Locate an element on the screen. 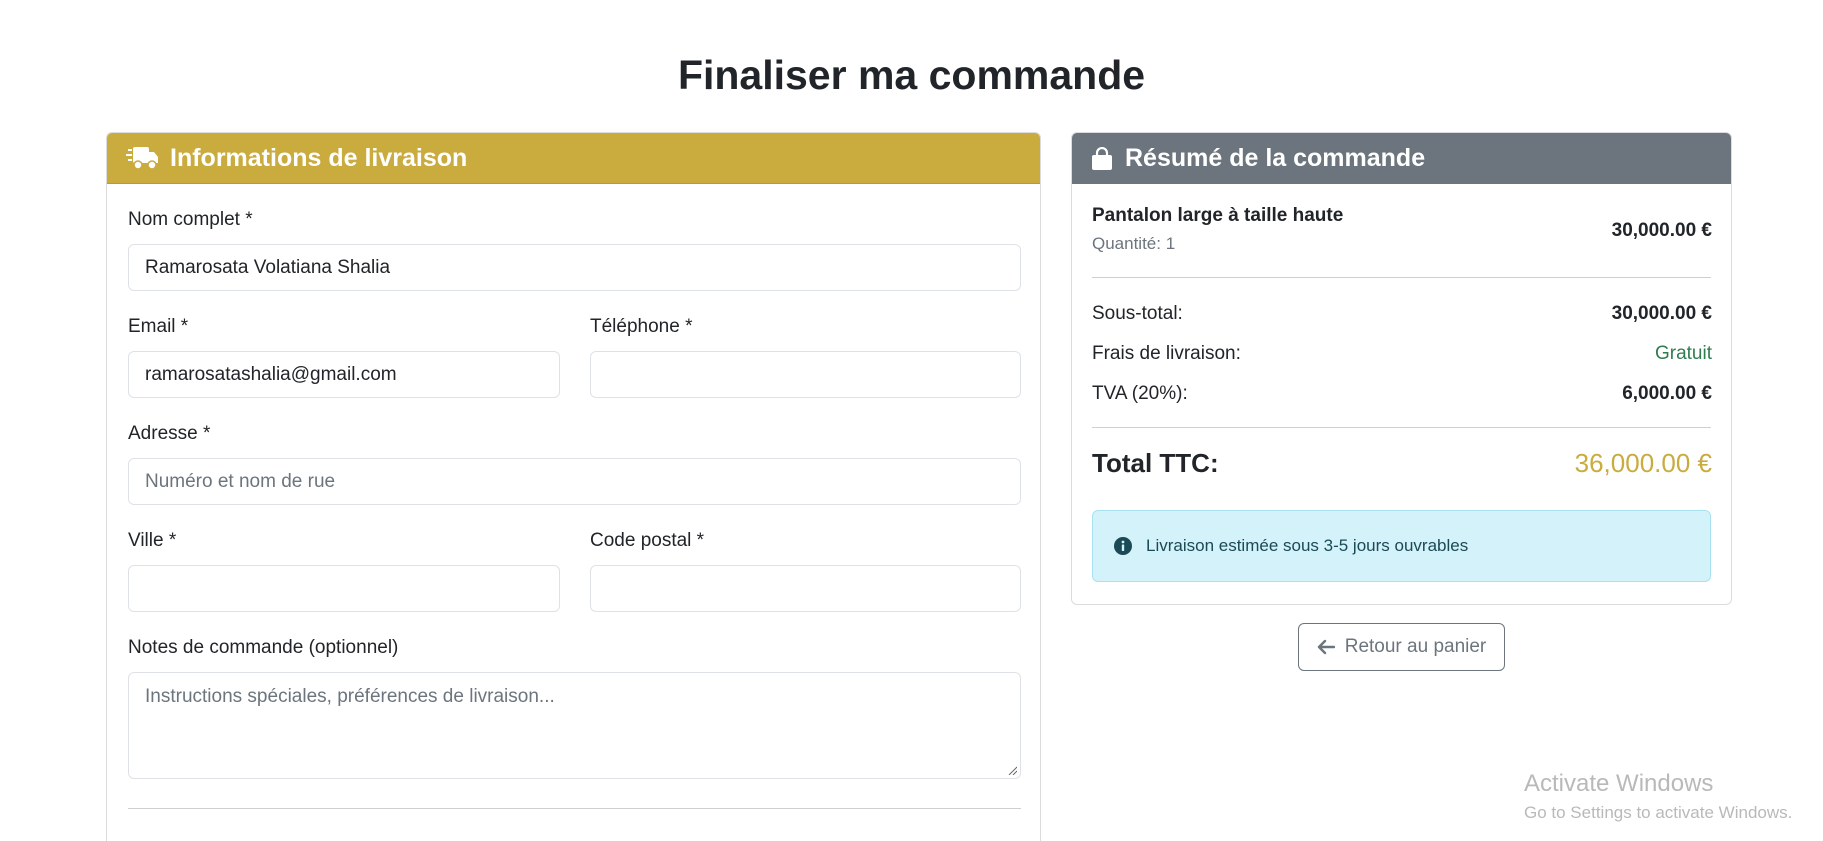  postal-code-label: Code postal * is located at coordinates (647, 540).